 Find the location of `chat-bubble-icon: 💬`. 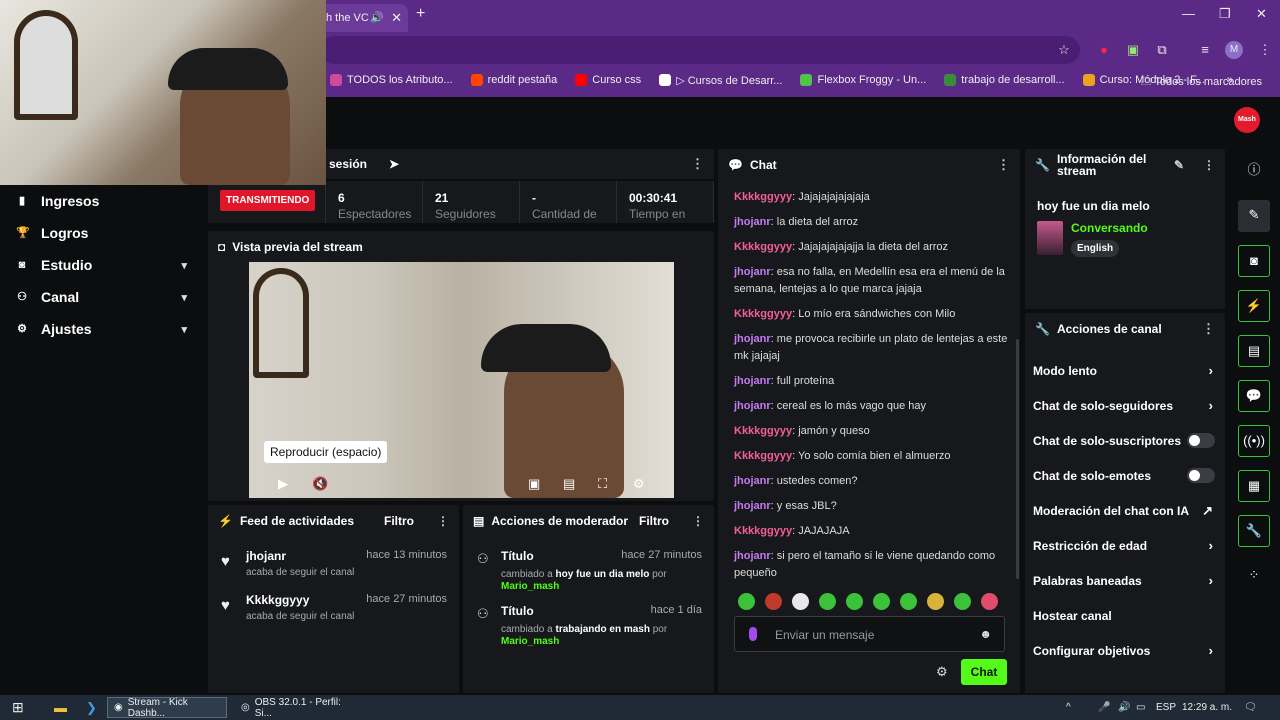

chat-bubble-icon: 💬 is located at coordinates (1254, 396).